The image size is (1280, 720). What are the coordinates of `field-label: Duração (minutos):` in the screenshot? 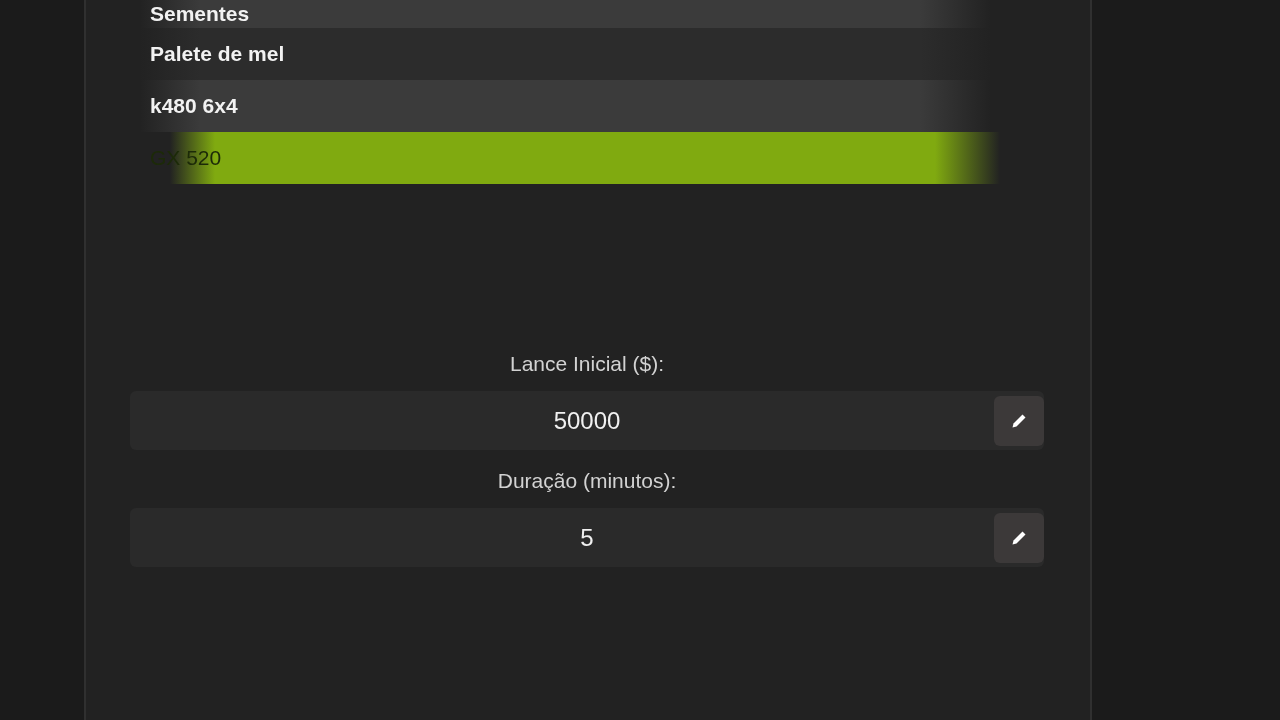 It's located at (587, 481).